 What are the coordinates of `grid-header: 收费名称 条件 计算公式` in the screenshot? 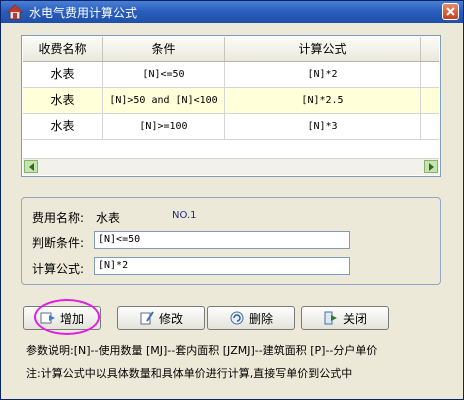 It's located at (231, 49).